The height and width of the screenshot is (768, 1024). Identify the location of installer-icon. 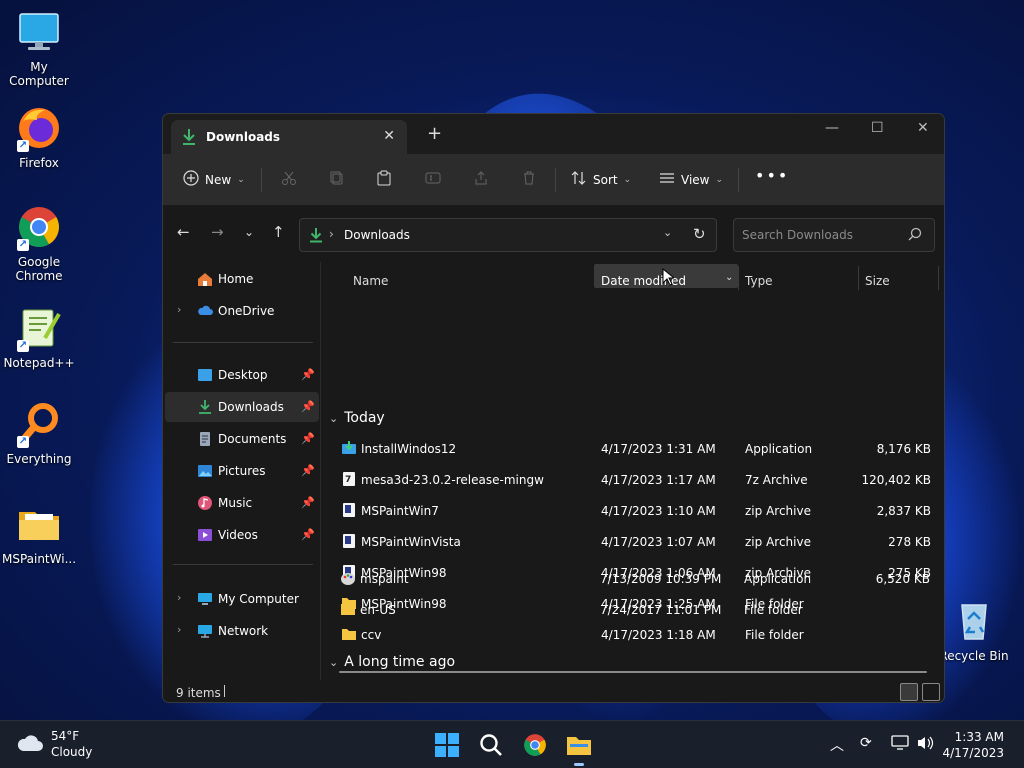
(349, 448).